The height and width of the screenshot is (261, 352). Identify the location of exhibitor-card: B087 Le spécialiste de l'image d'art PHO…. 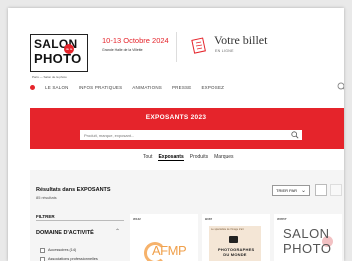
(236, 237).